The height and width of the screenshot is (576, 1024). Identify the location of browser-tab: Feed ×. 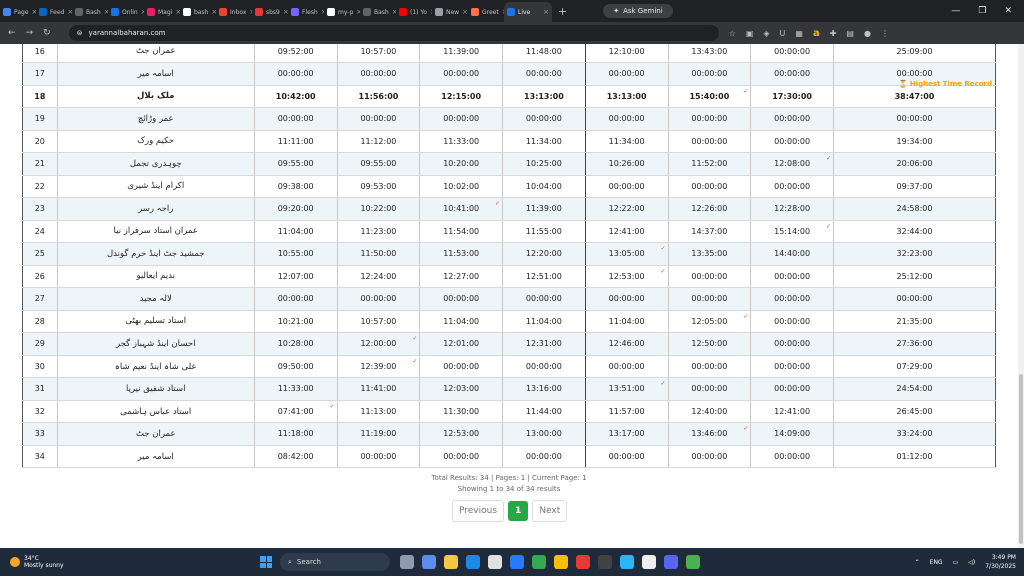
(54, 12).